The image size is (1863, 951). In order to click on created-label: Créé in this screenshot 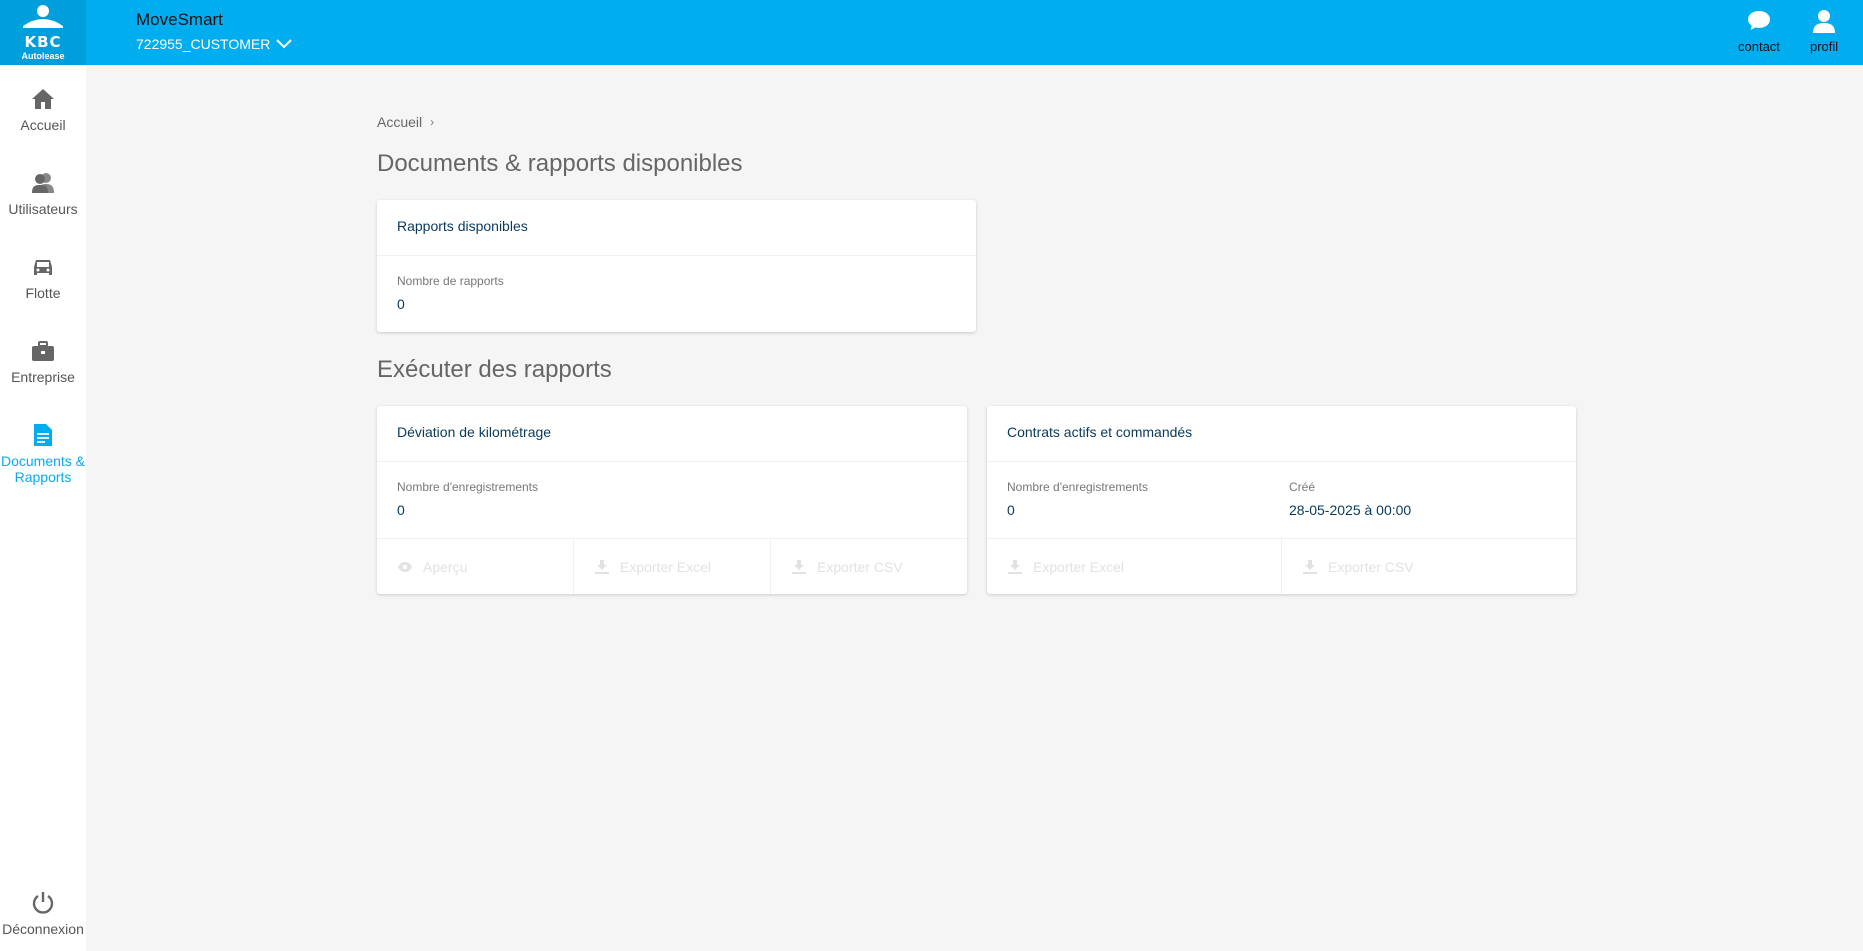, I will do `click(1302, 487)`.